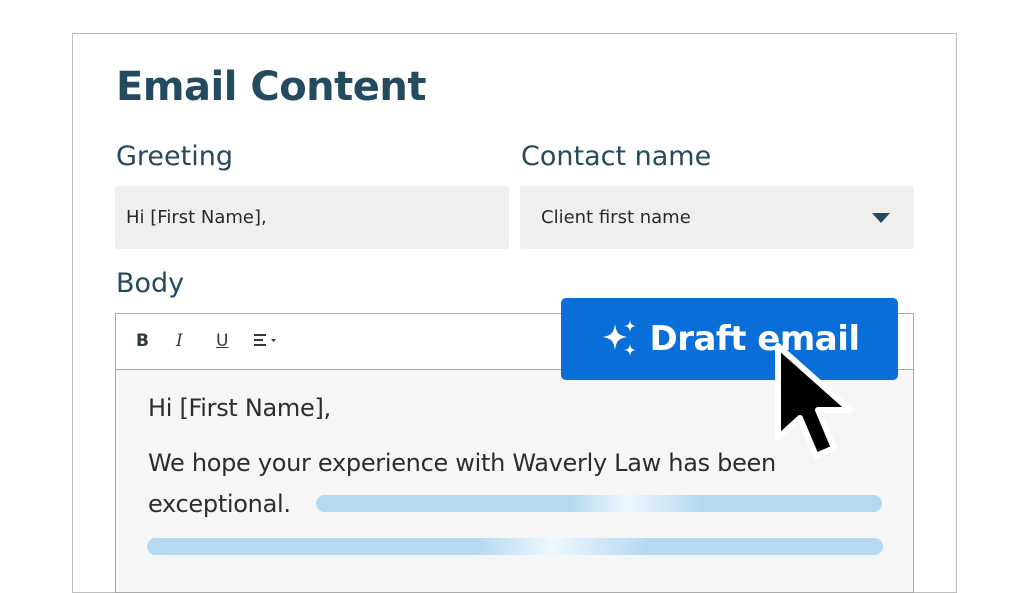 The width and height of the screenshot is (1030, 593). Describe the element at coordinates (269, 343) in the screenshot. I see `align-left-icon` at that location.